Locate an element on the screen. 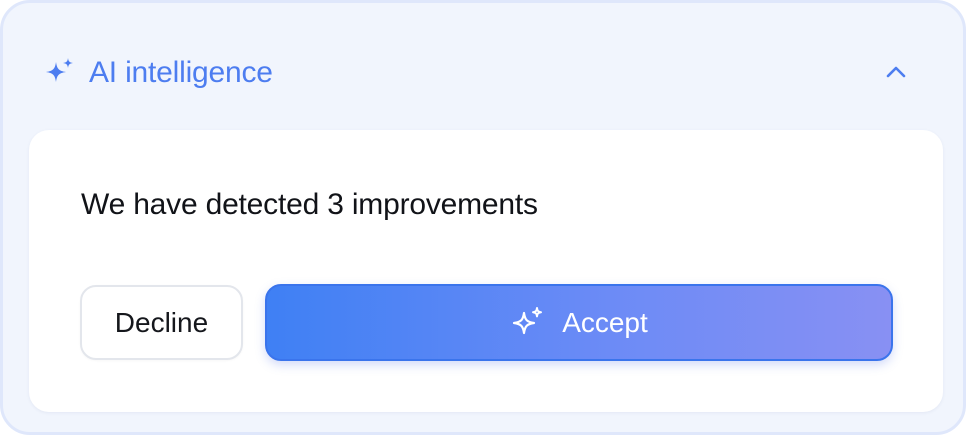  panel-title: AI intelligence is located at coordinates (181, 72).